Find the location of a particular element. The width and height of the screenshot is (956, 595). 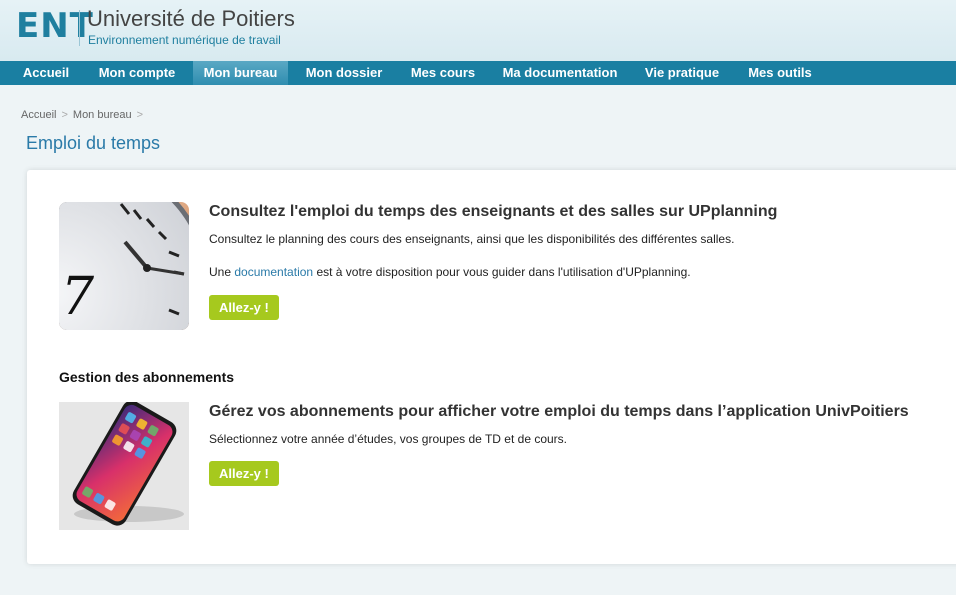

logo-divider is located at coordinates (79, 28).